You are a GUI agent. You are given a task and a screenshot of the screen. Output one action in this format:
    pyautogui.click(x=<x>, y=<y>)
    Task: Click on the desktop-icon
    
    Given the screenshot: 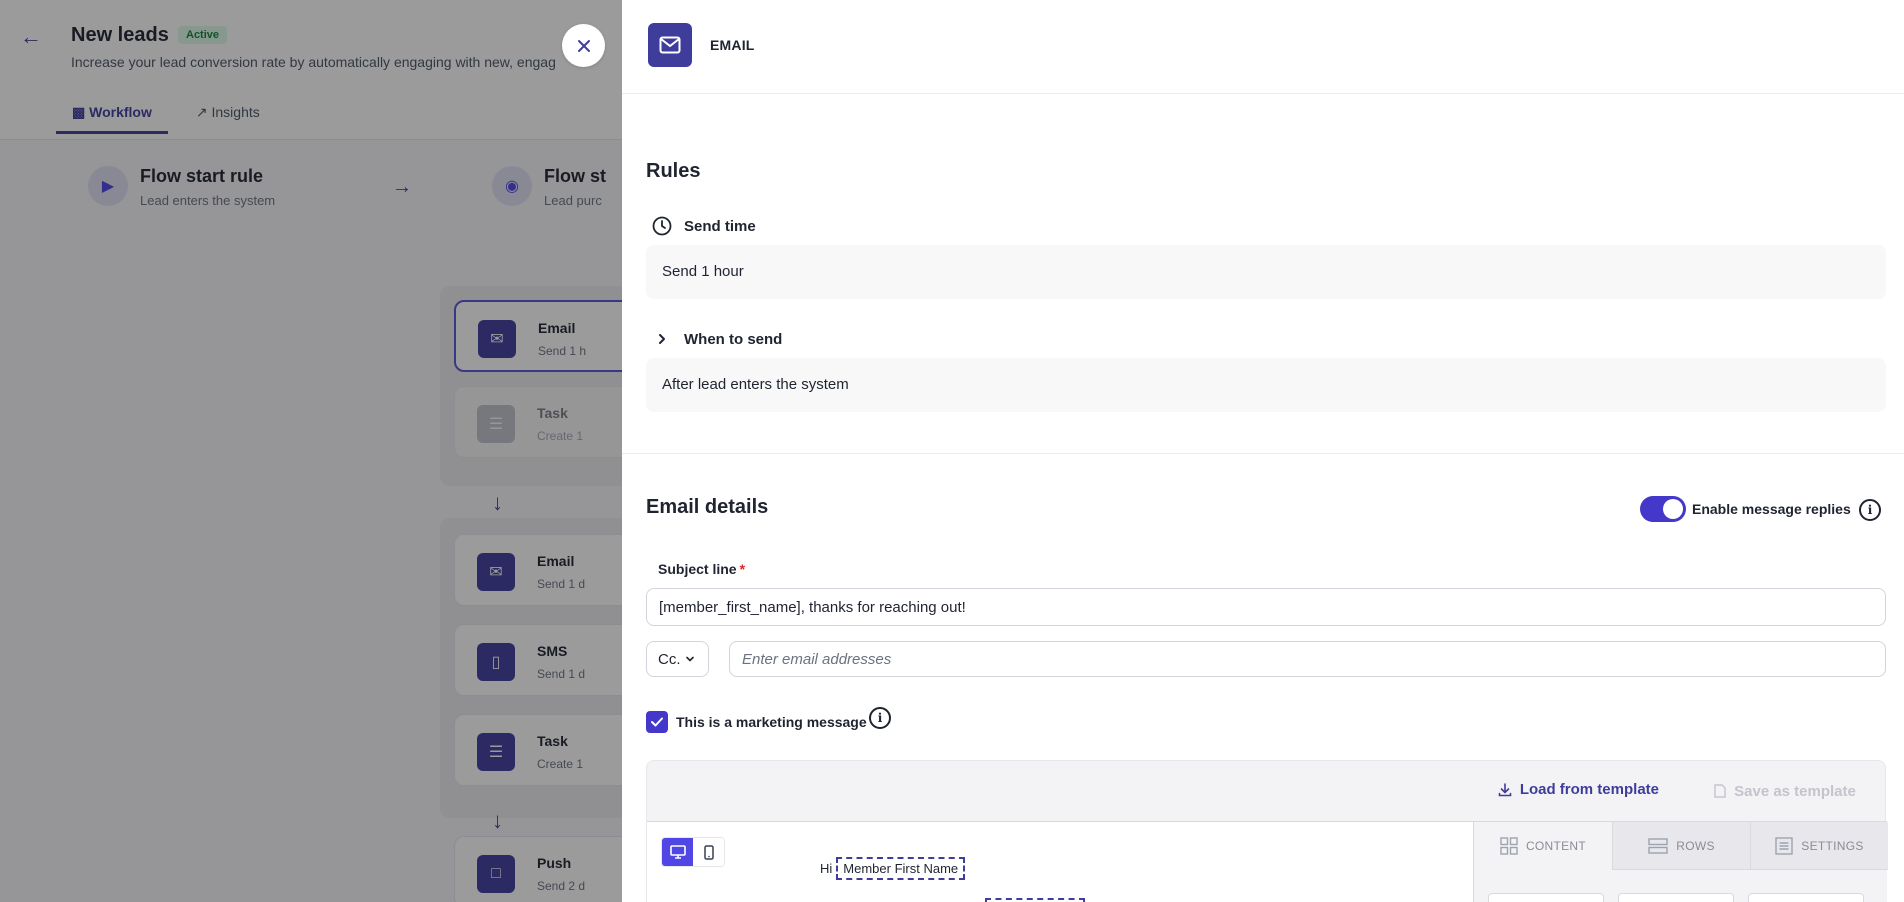 What is the action you would take?
    pyautogui.click(x=677, y=852)
    